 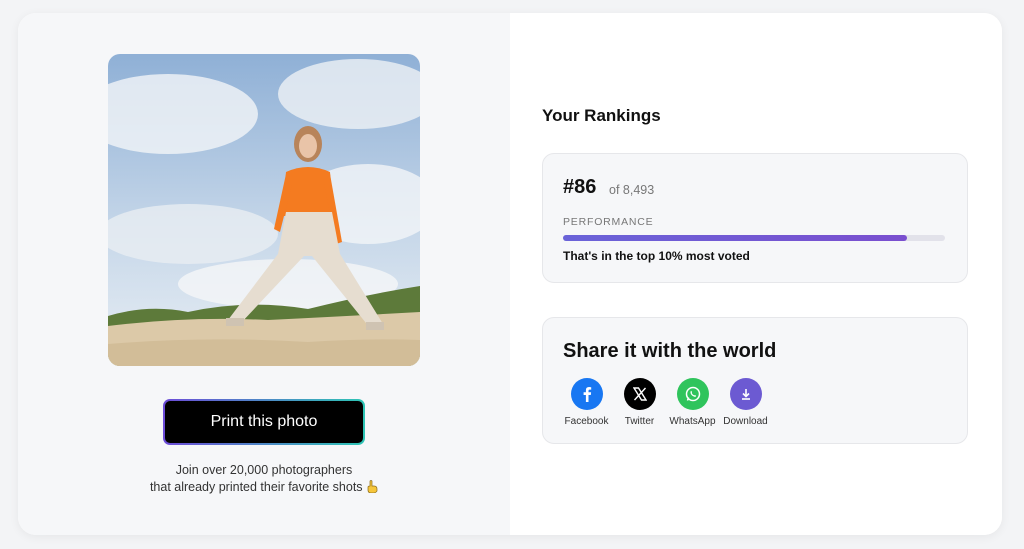 I want to click on performance-label: PERFORMANCE, so click(x=608, y=222).